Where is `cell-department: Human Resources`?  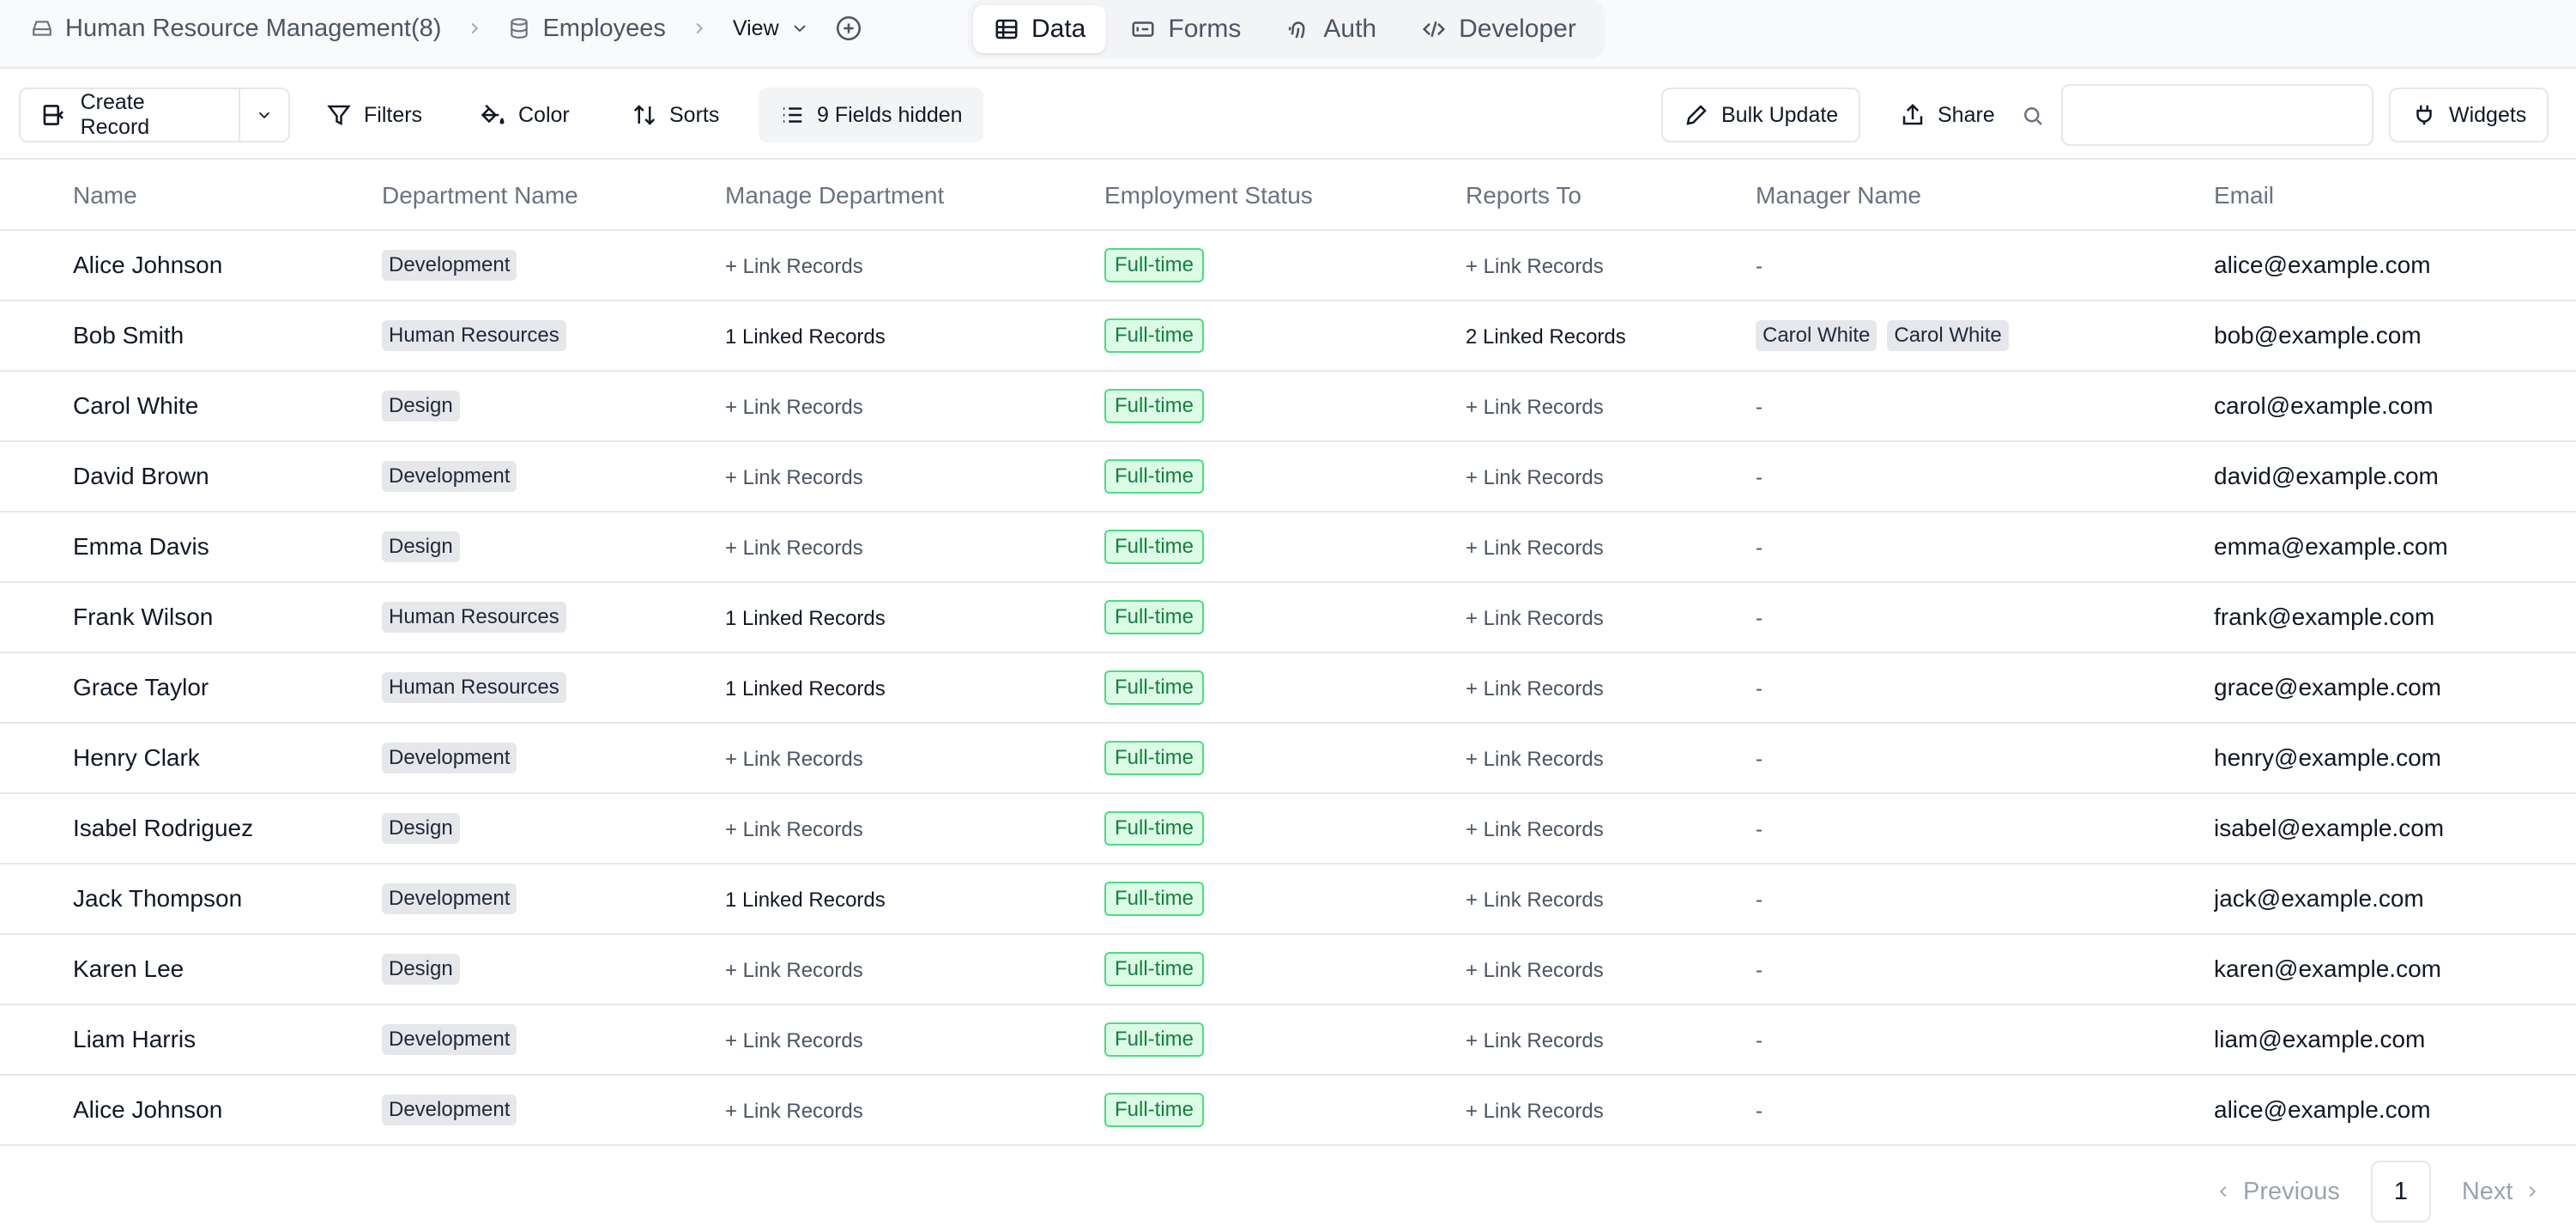 cell-department: Human Resources is located at coordinates (553, 618).